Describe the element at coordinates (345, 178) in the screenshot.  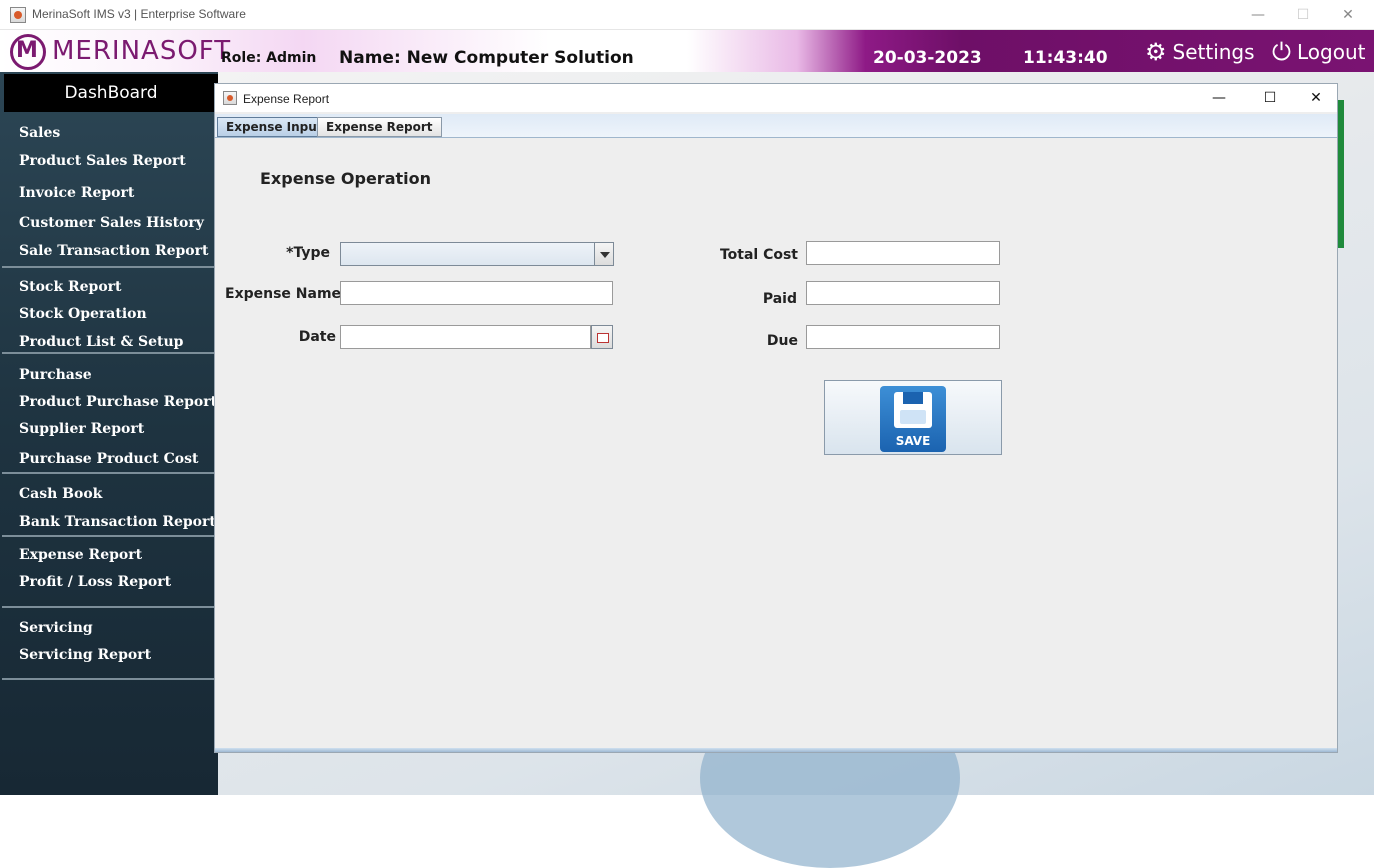
I see `section-title: Expense Operation` at that location.